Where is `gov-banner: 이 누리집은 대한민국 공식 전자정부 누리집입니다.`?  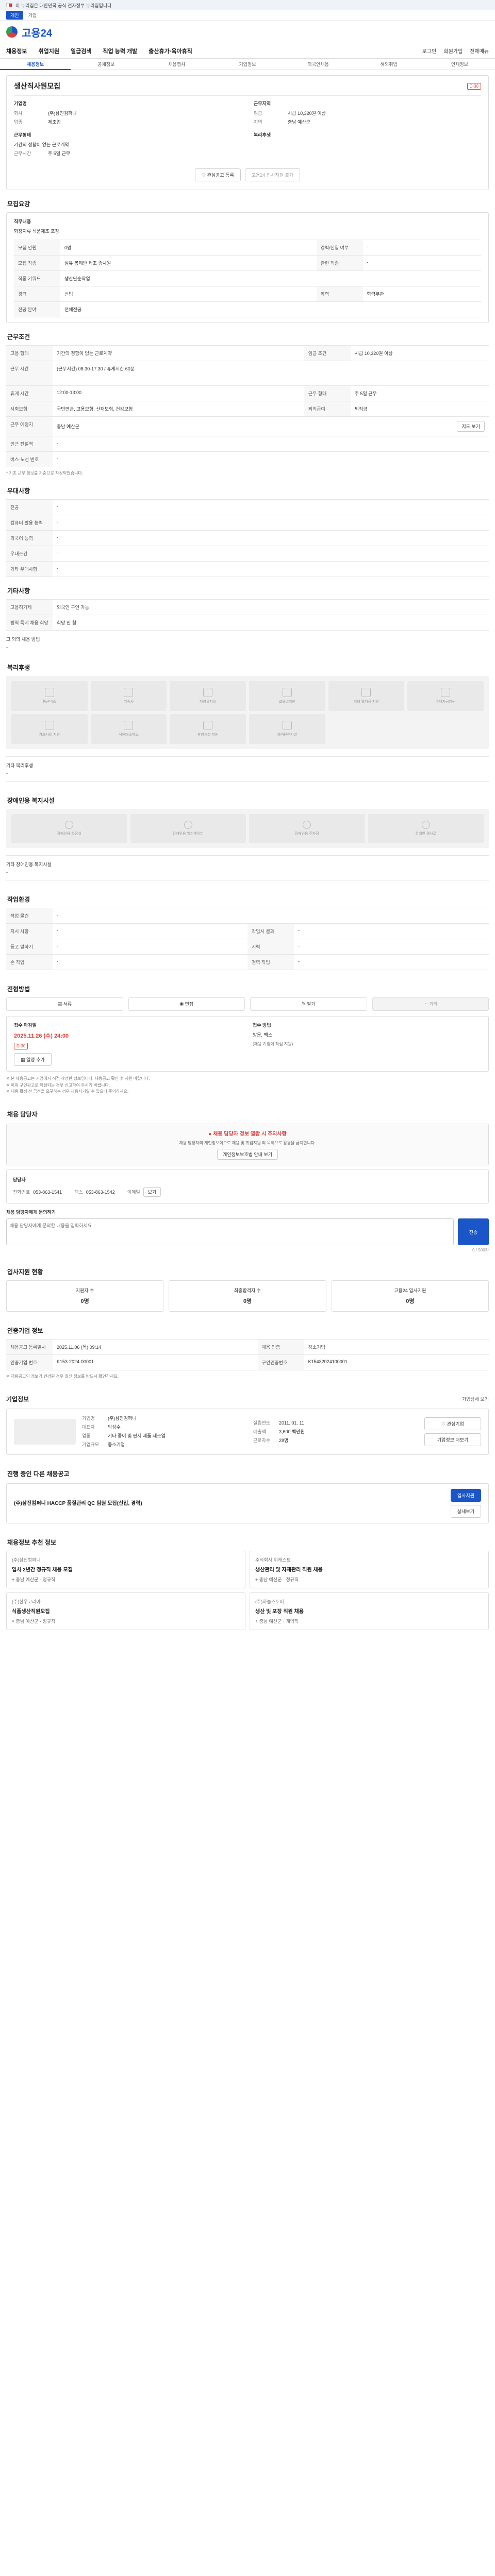 gov-banner: 이 누리집은 대한민국 공식 전자정부 누리집입니다. is located at coordinates (247, 5).